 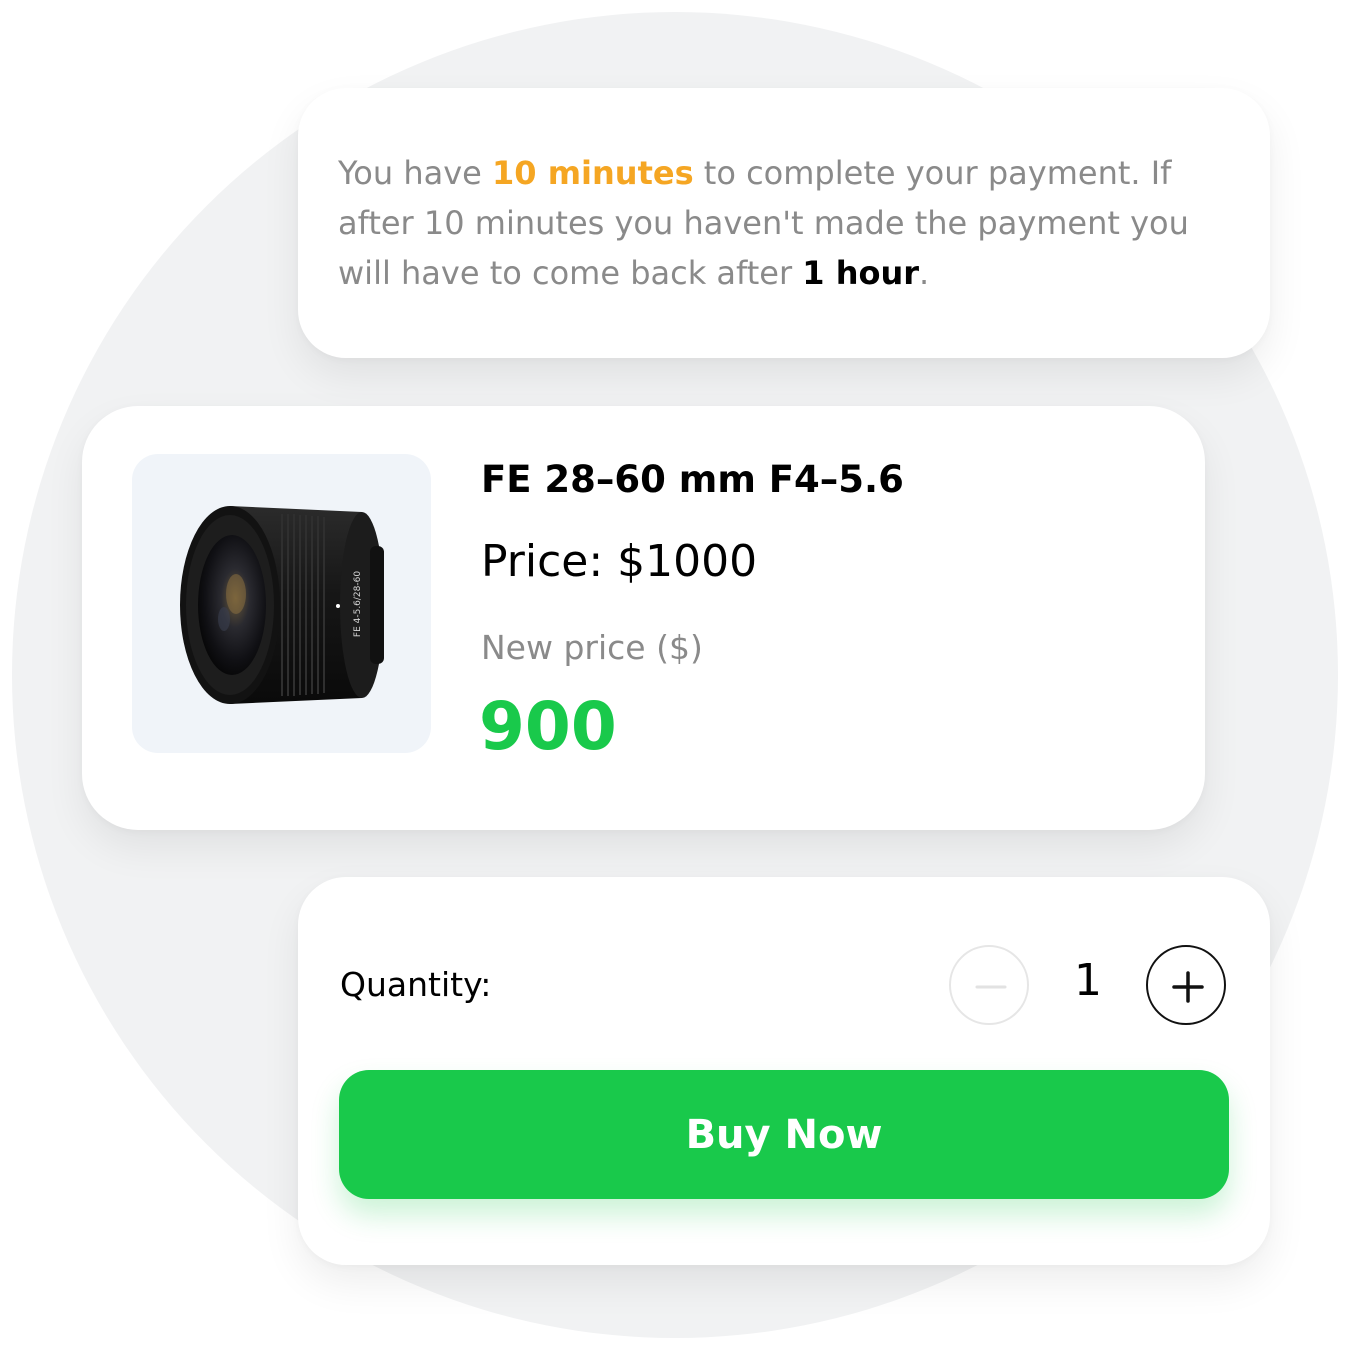 What do you see at coordinates (692, 479) in the screenshot?
I see `product-name: FE 28–60 mm F4–5.6` at bounding box center [692, 479].